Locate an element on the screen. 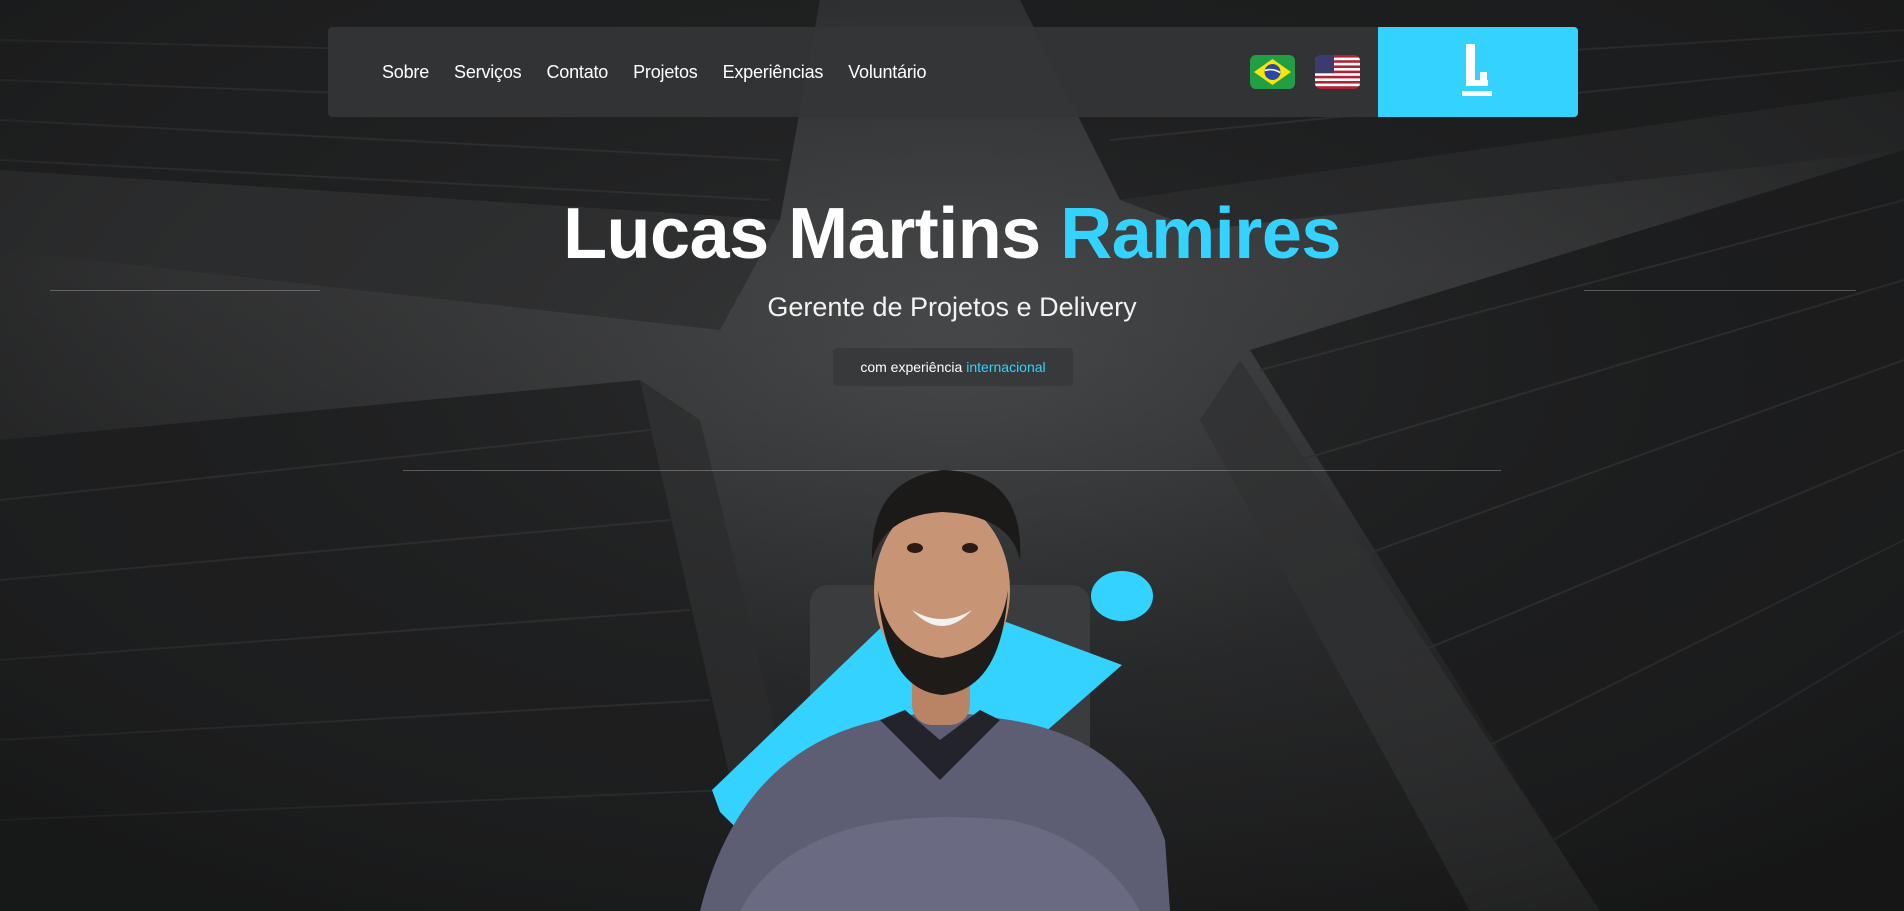 The height and width of the screenshot is (911, 1904). badge-accent: internacional is located at coordinates (1006, 367).